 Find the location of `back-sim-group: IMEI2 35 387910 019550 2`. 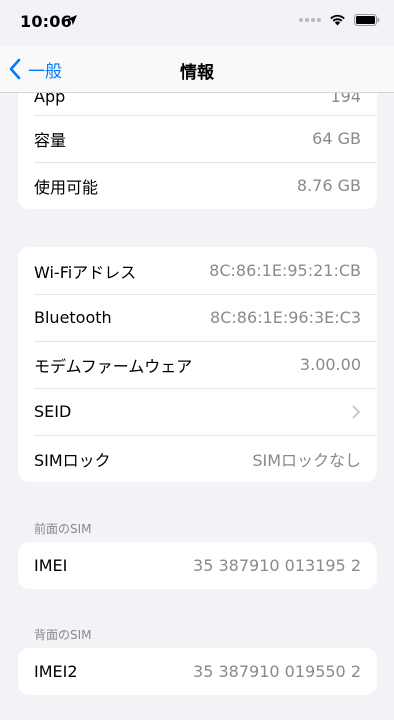

back-sim-group: IMEI2 35 387910 019550 2 is located at coordinates (197, 671).